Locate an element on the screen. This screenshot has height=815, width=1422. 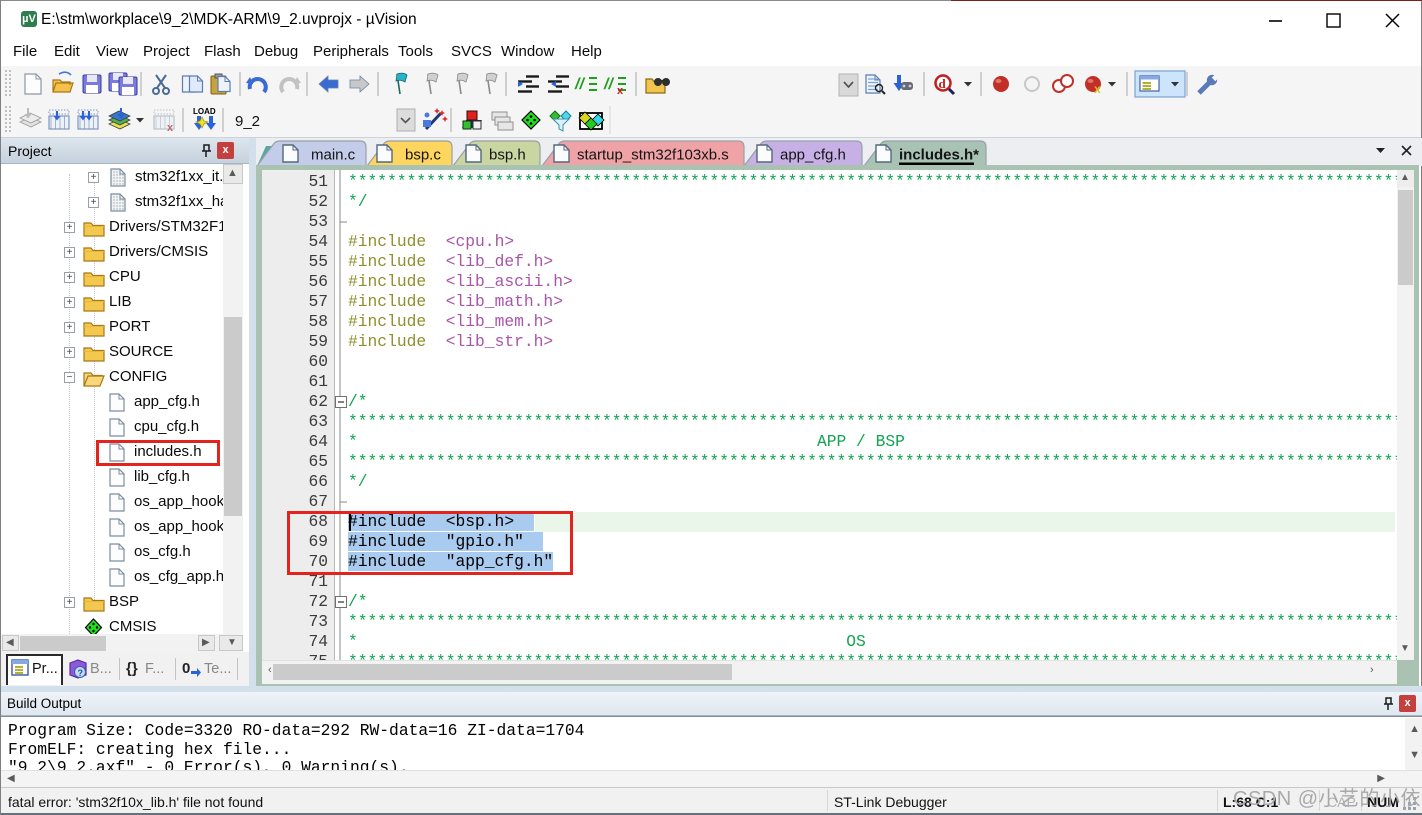
svg-text: bsp.c is located at coordinates (423, 155).